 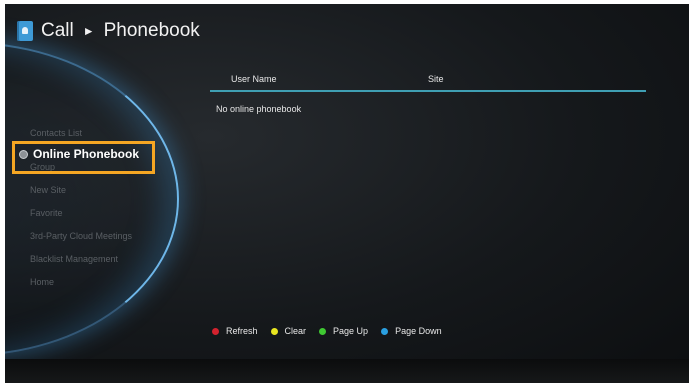 I want to click on column-header-user-name: User Name, so click(x=254, y=79).